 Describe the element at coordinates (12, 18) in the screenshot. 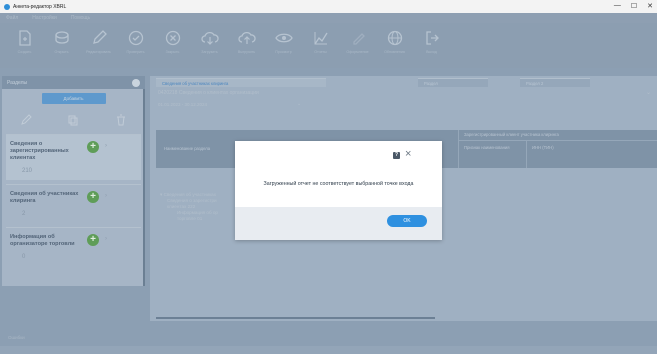

I see `menu-file: Файл` at that location.